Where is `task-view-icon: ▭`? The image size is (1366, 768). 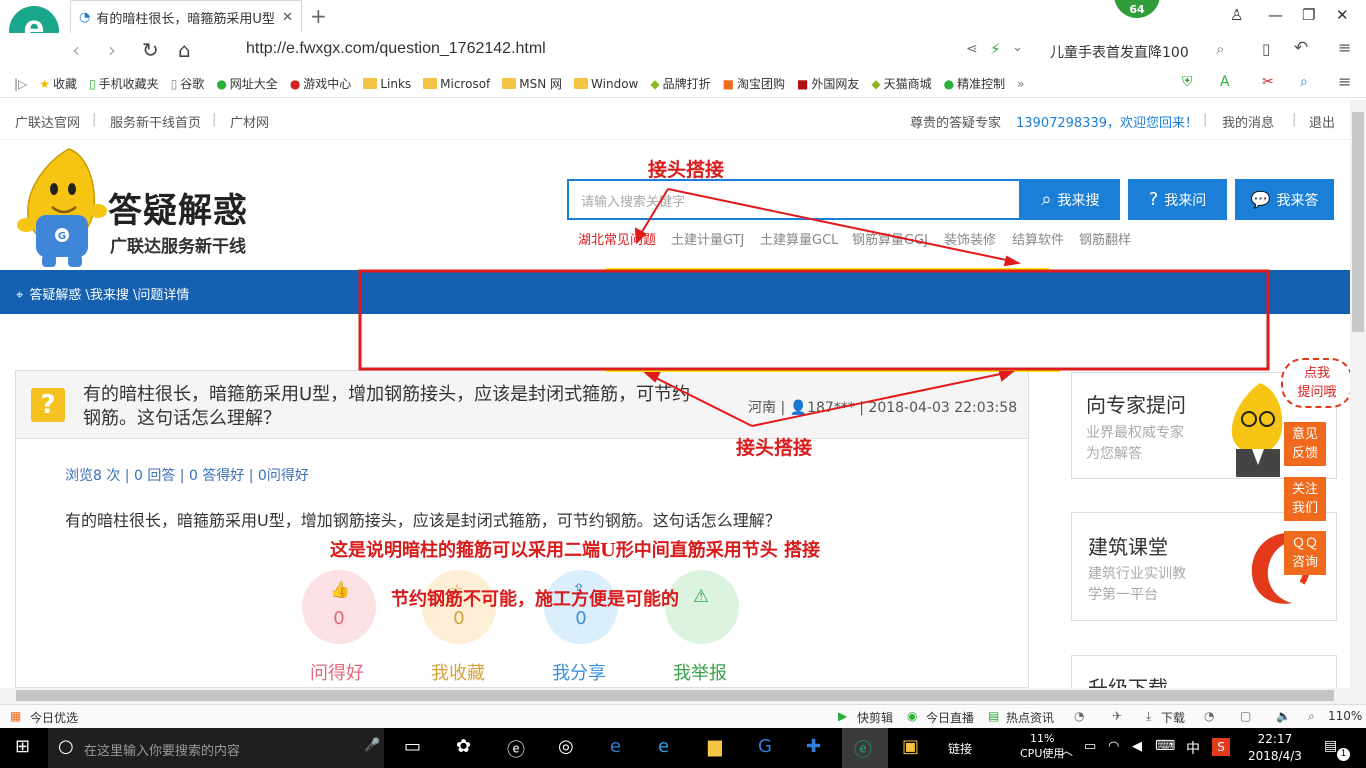 task-view-icon: ▭ is located at coordinates (412, 746).